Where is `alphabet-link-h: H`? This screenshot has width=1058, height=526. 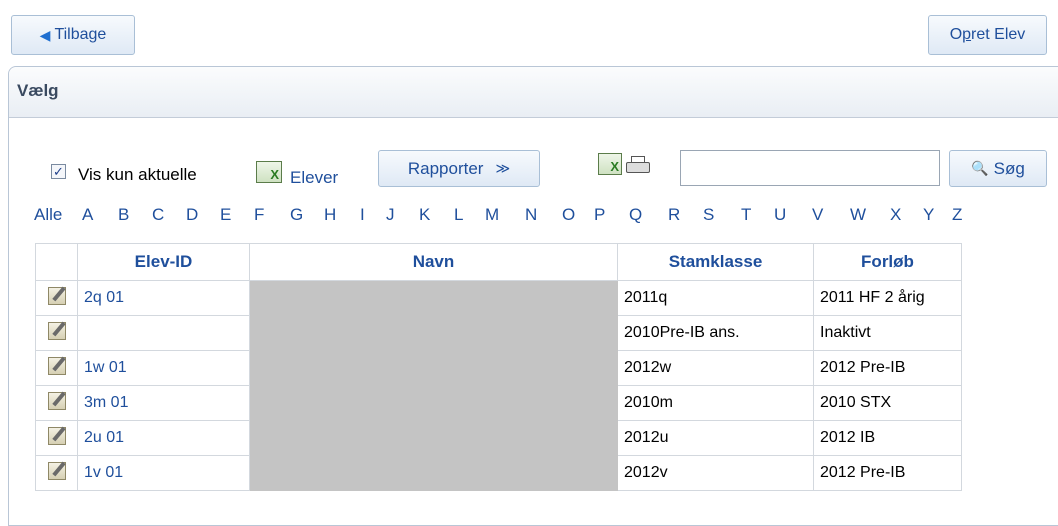 alphabet-link-h: H is located at coordinates (330, 215).